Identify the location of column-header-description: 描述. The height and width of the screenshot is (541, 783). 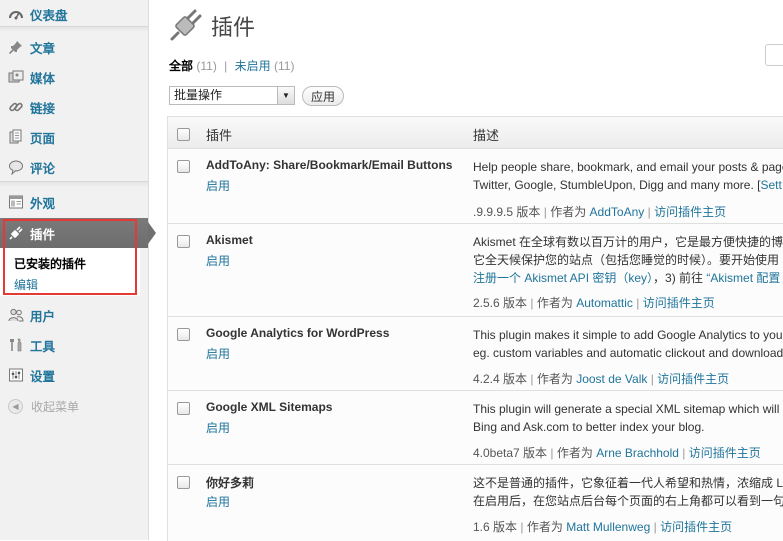
(486, 135).